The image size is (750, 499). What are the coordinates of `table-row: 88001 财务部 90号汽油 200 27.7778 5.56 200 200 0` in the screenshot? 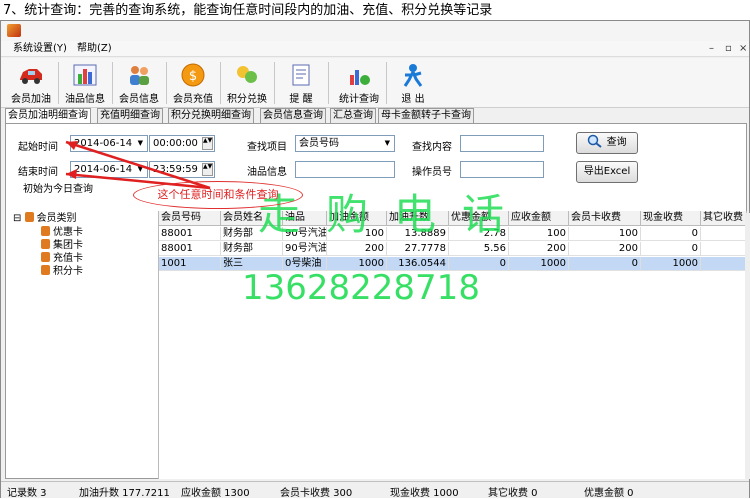 It's located at (453, 249).